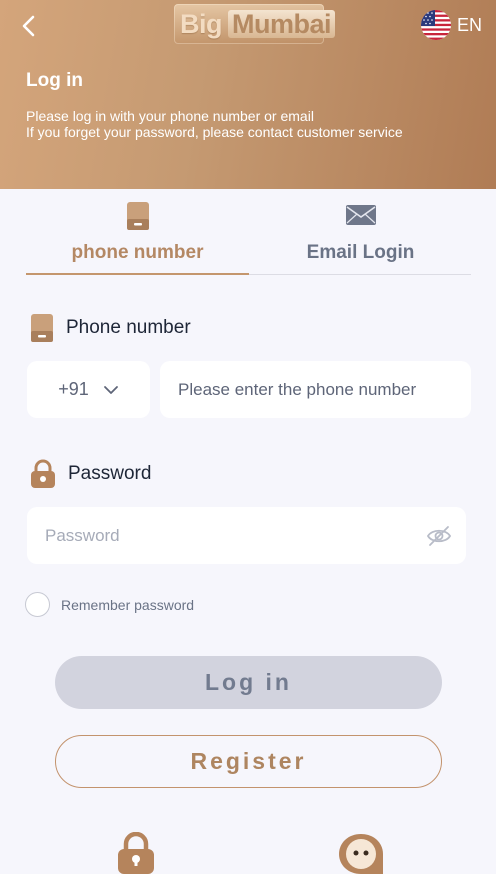 The width and height of the screenshot is (496, 874). What do you see at coordinates (248, 682) in the screenshot?
I see `login-button: Log in` at bounding box center [248, 682].